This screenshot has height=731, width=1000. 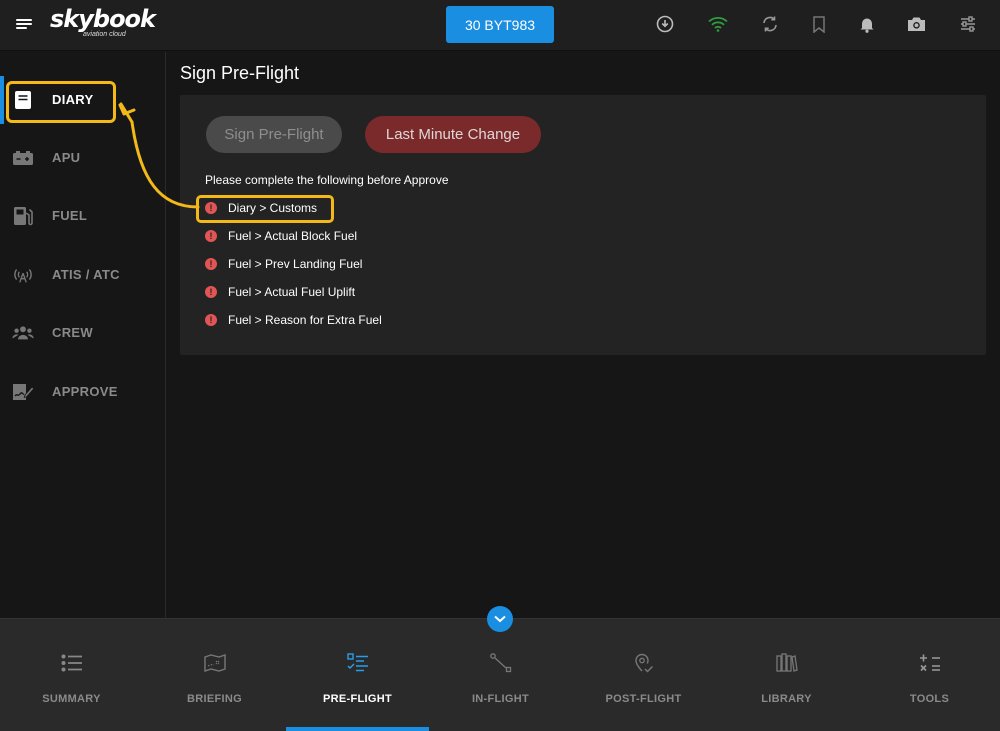 I want to click on todo-label: Fuel > Actual Block Fuel, so click(x=293, y=236).